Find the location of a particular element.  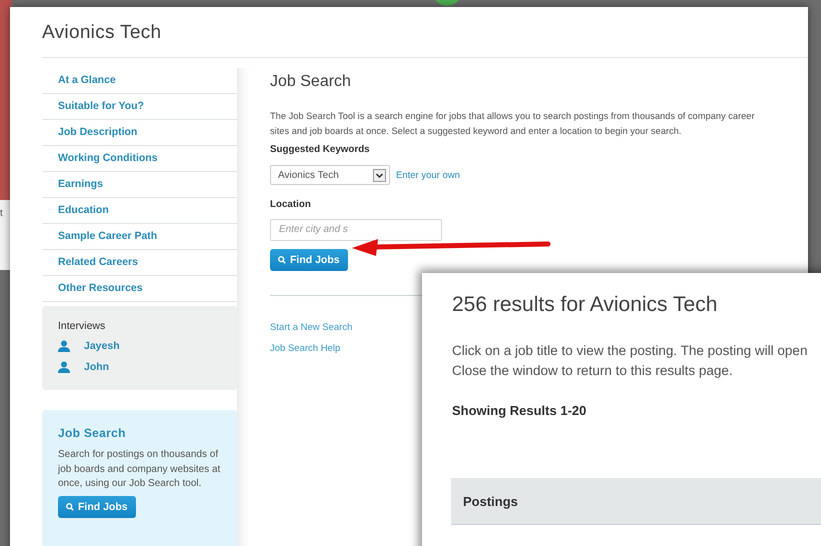

sidebar-link: Job Description is located at coordinates (139, 133).